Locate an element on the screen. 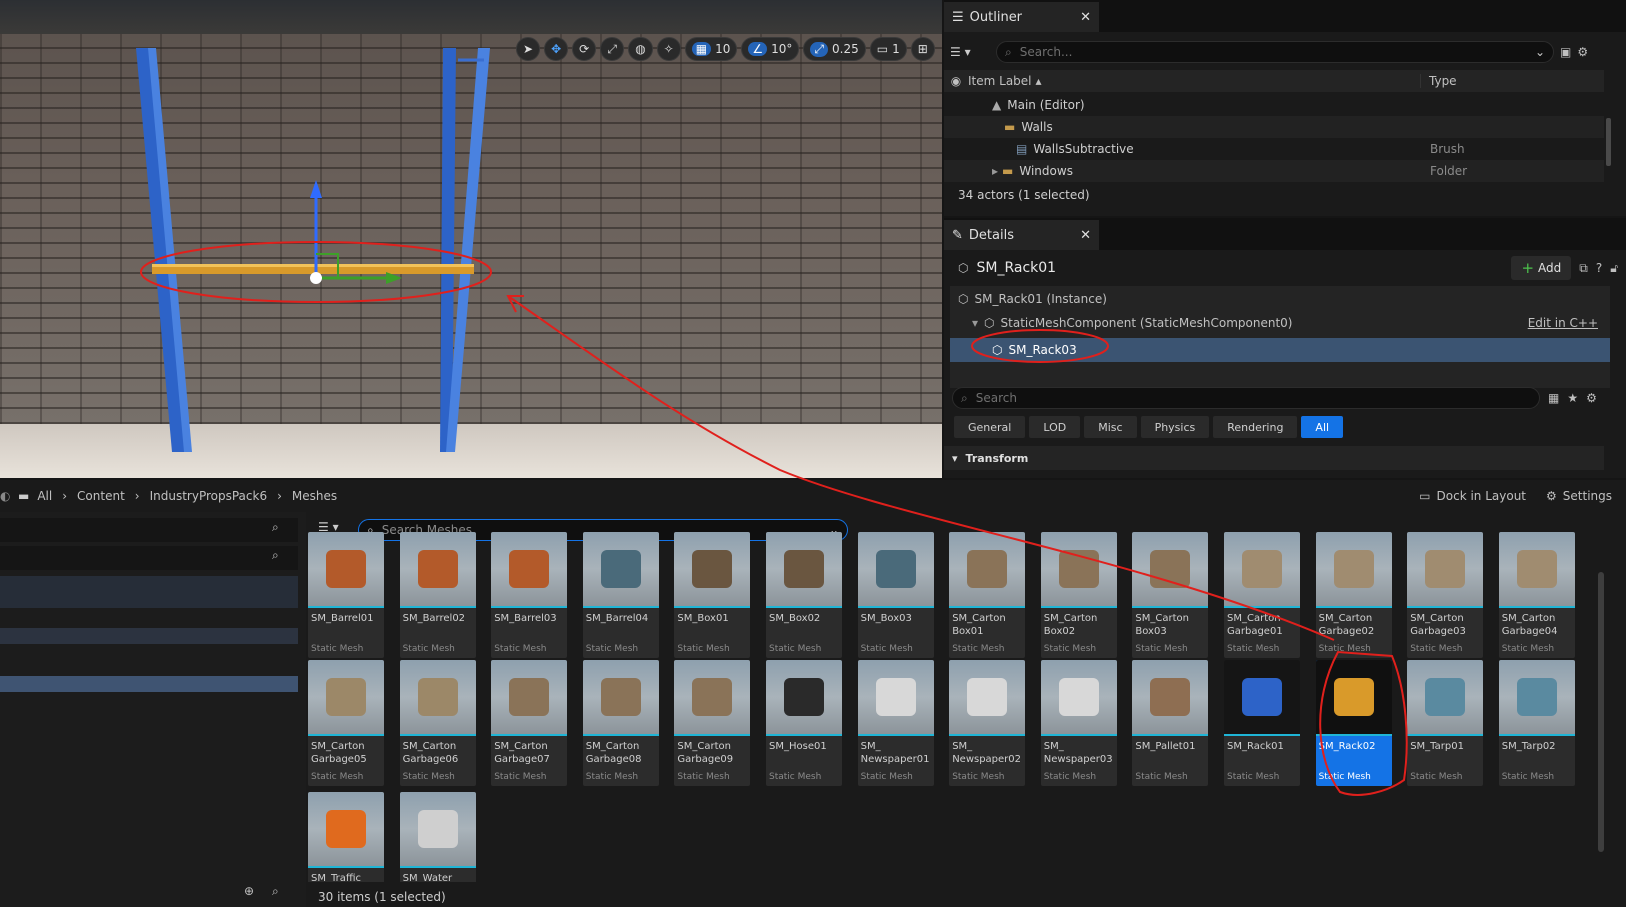  asset-tile: SM_Carton Garbage02 Static Mesh is located at coordinates (1353, 595).